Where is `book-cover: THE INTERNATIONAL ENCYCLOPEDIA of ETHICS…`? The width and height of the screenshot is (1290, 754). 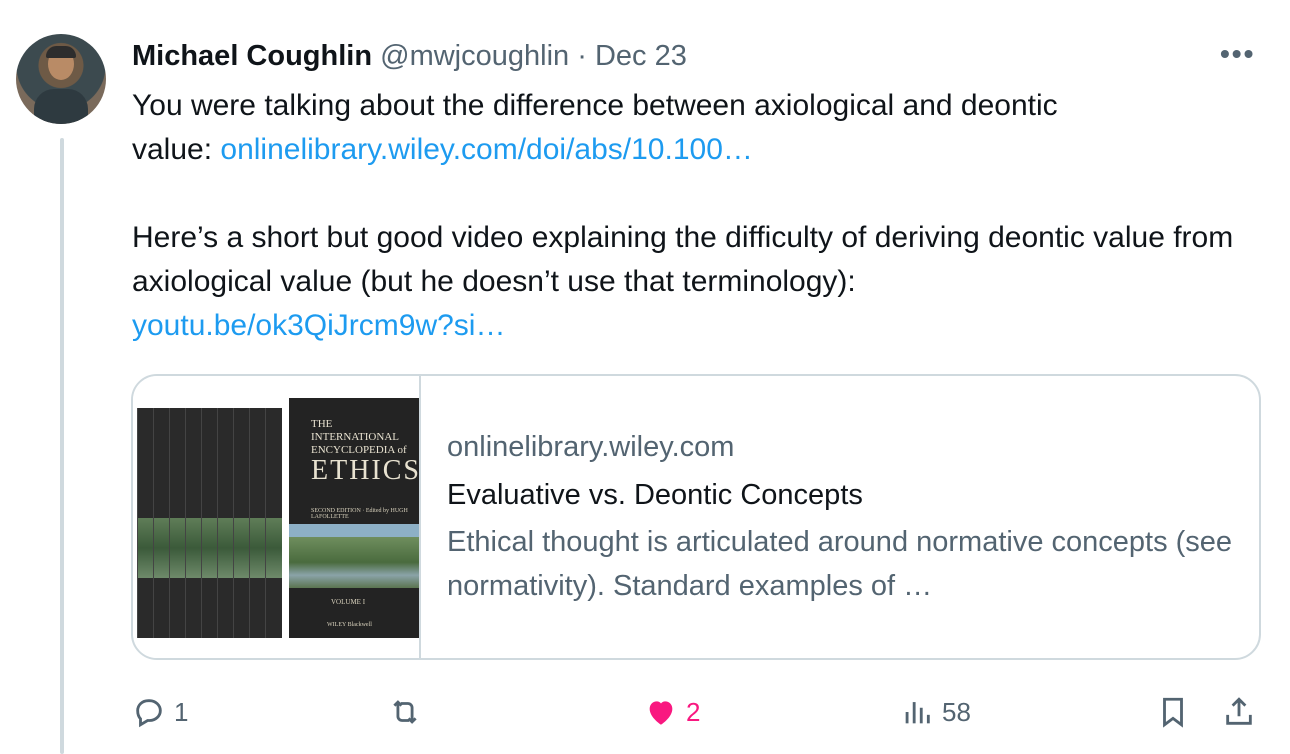
book-cover: THE INTERNATIONAL ENCYCLOPEDIA of ETHICS… is located at coordinates (354, 518).